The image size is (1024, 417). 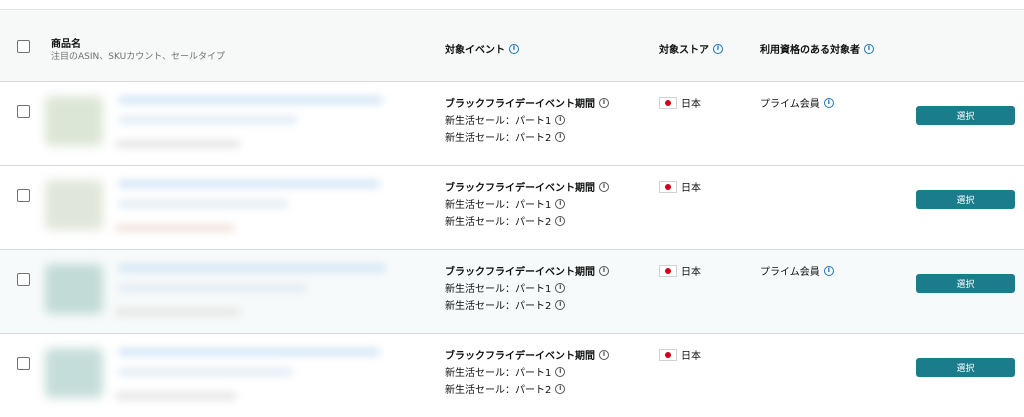 What do you see at coordinates (512, 5) in the screenshot?
I see `top-strip` at bounding box center [512, 5].